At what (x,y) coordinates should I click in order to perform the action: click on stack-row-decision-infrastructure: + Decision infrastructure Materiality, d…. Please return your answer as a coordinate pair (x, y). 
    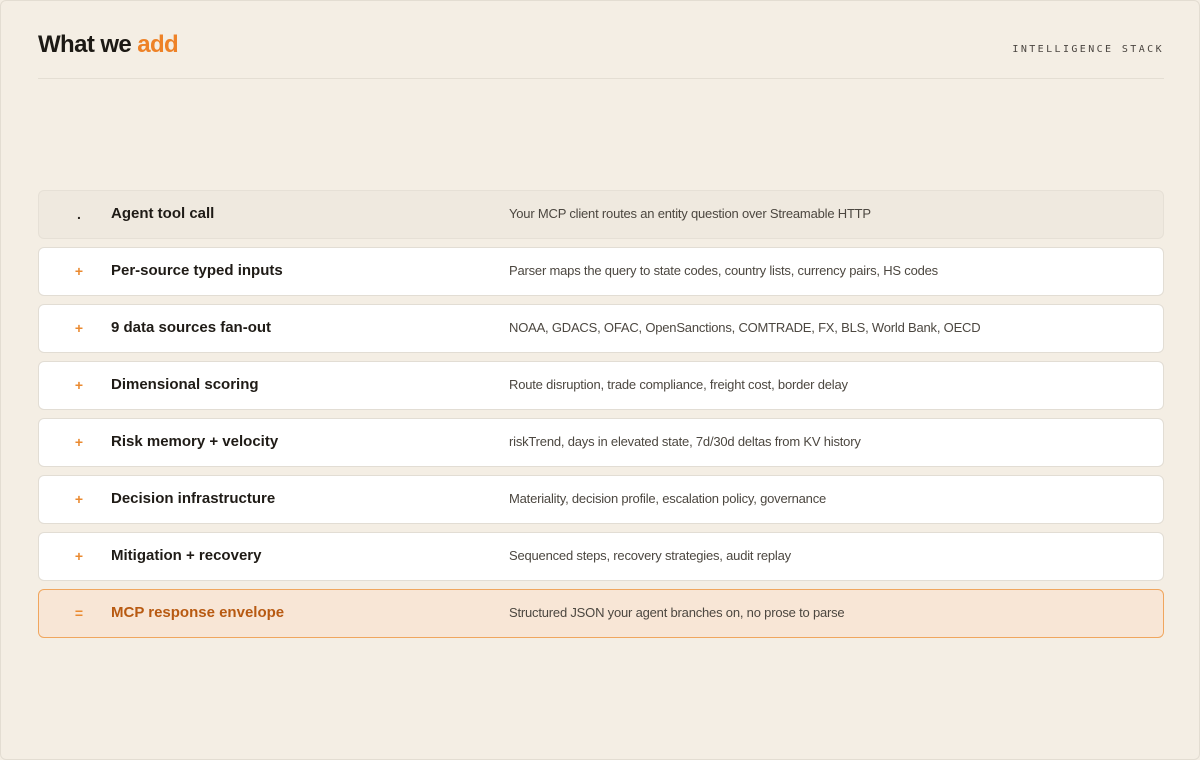
    Looking at the image, I should click on (601, 499).